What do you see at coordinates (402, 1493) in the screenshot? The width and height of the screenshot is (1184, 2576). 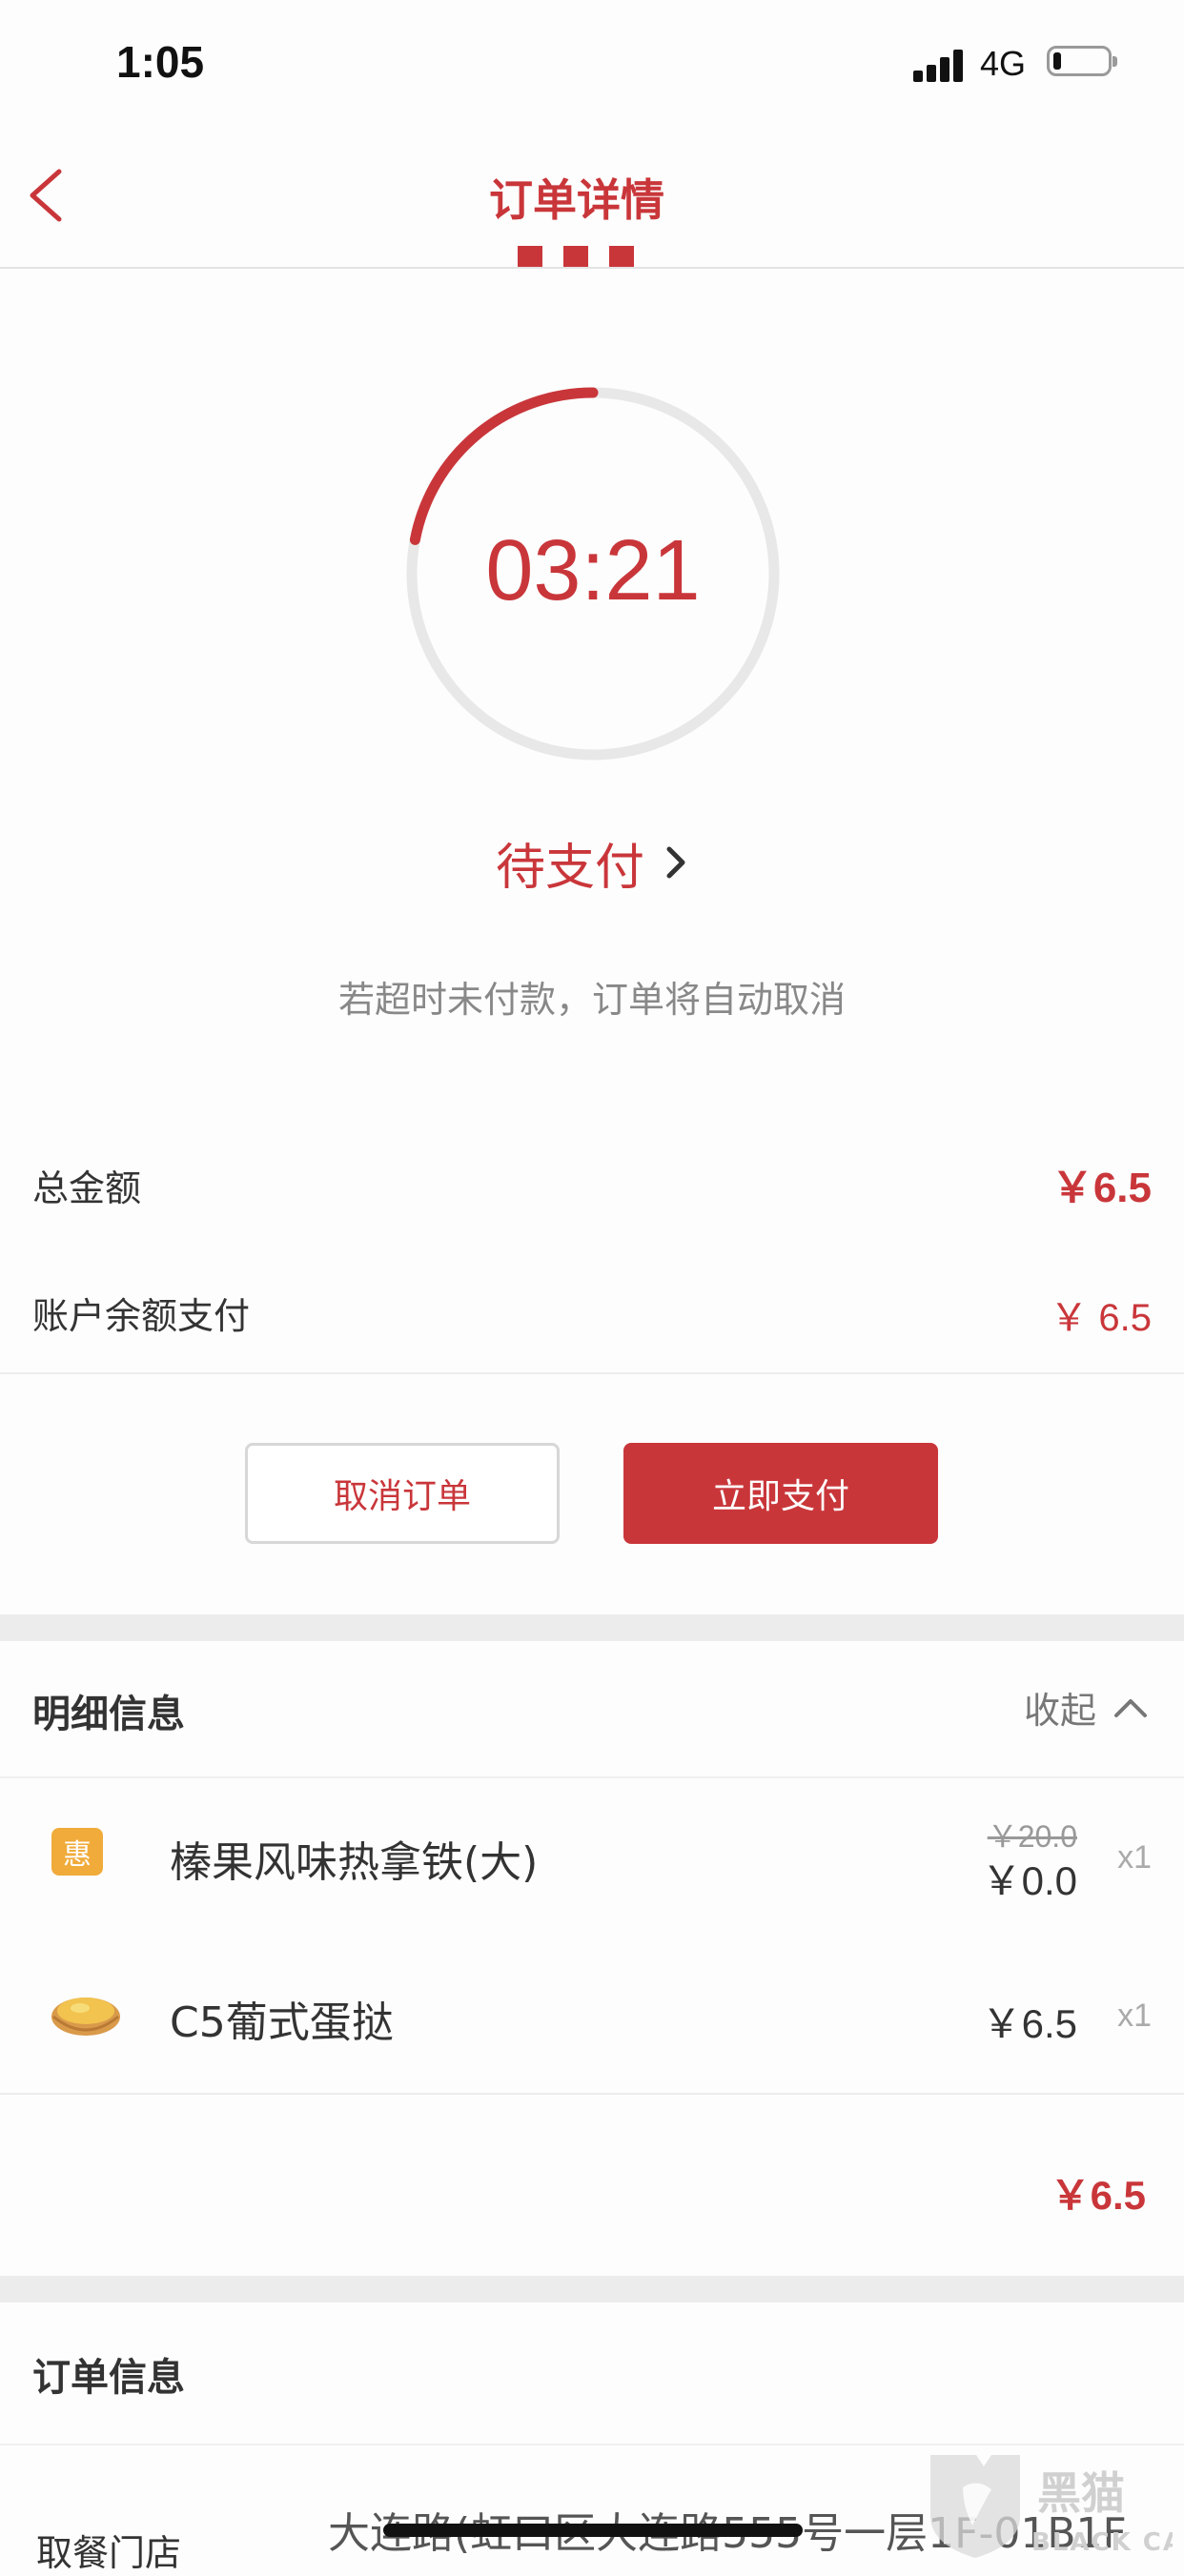 I see `cancel-order-button: 取消订单` at bounding box center [402, 1493].